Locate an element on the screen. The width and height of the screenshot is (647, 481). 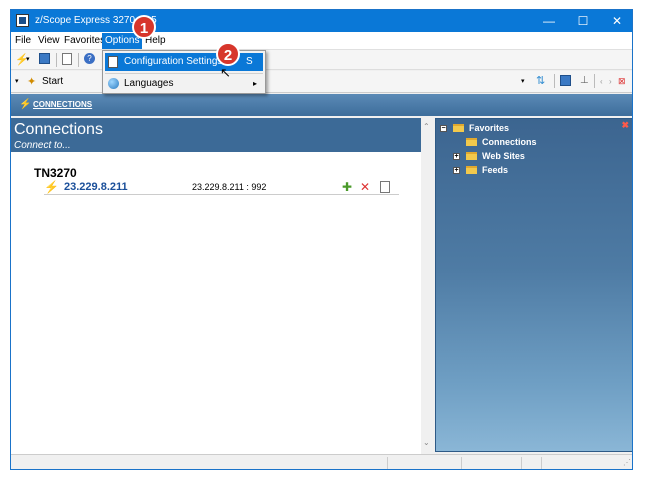
scroll-down-icon: ⌄ is located at coordinates (426, 442).